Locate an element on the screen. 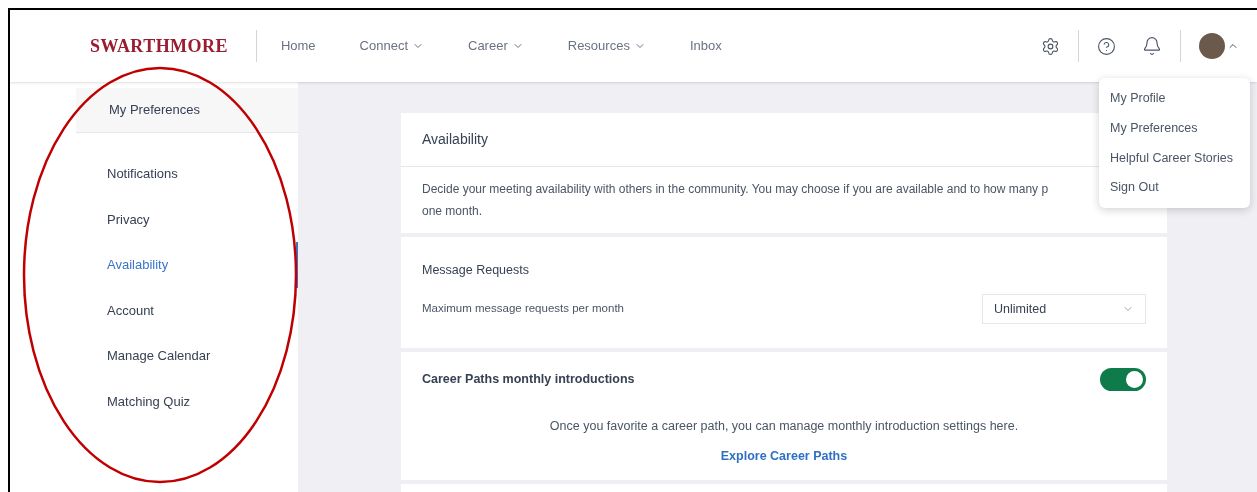 The height and width of the screenshot is (492, 1257). nav-link: Connect is located at coordinates (391, 46).